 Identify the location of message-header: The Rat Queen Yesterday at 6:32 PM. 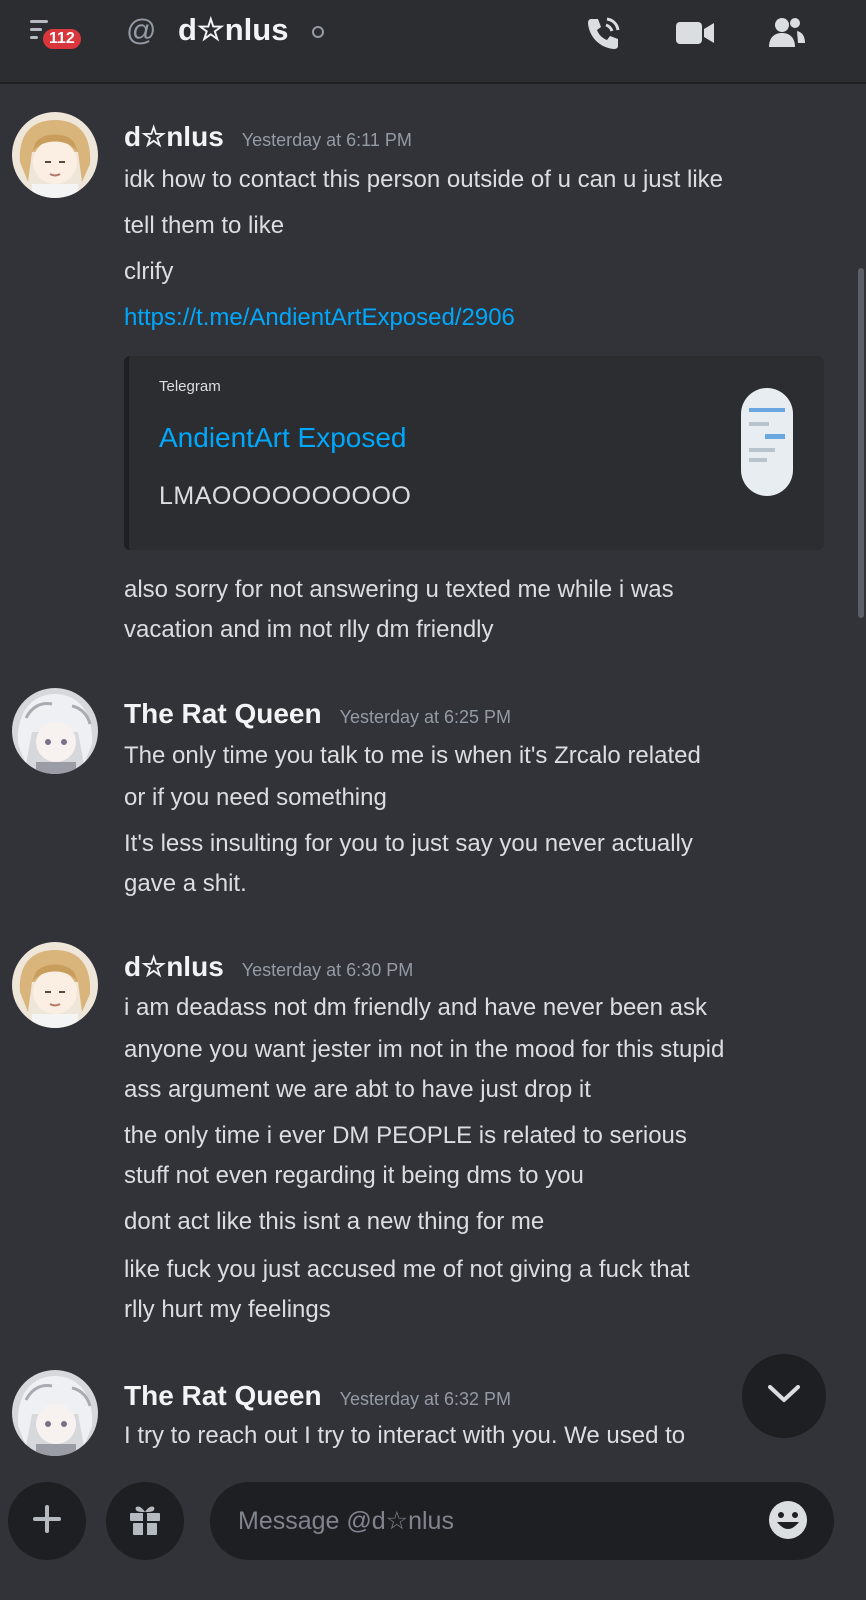
(317, 1396).